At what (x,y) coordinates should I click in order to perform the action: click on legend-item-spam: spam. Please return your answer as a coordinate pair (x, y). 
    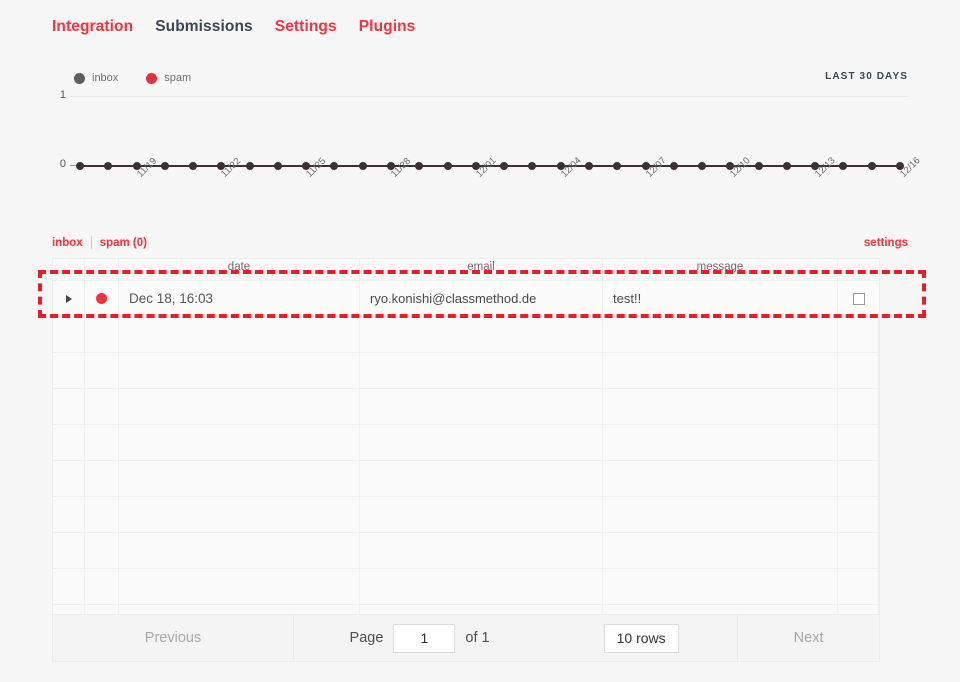
    Looking at the image, I should click on (168, 78).